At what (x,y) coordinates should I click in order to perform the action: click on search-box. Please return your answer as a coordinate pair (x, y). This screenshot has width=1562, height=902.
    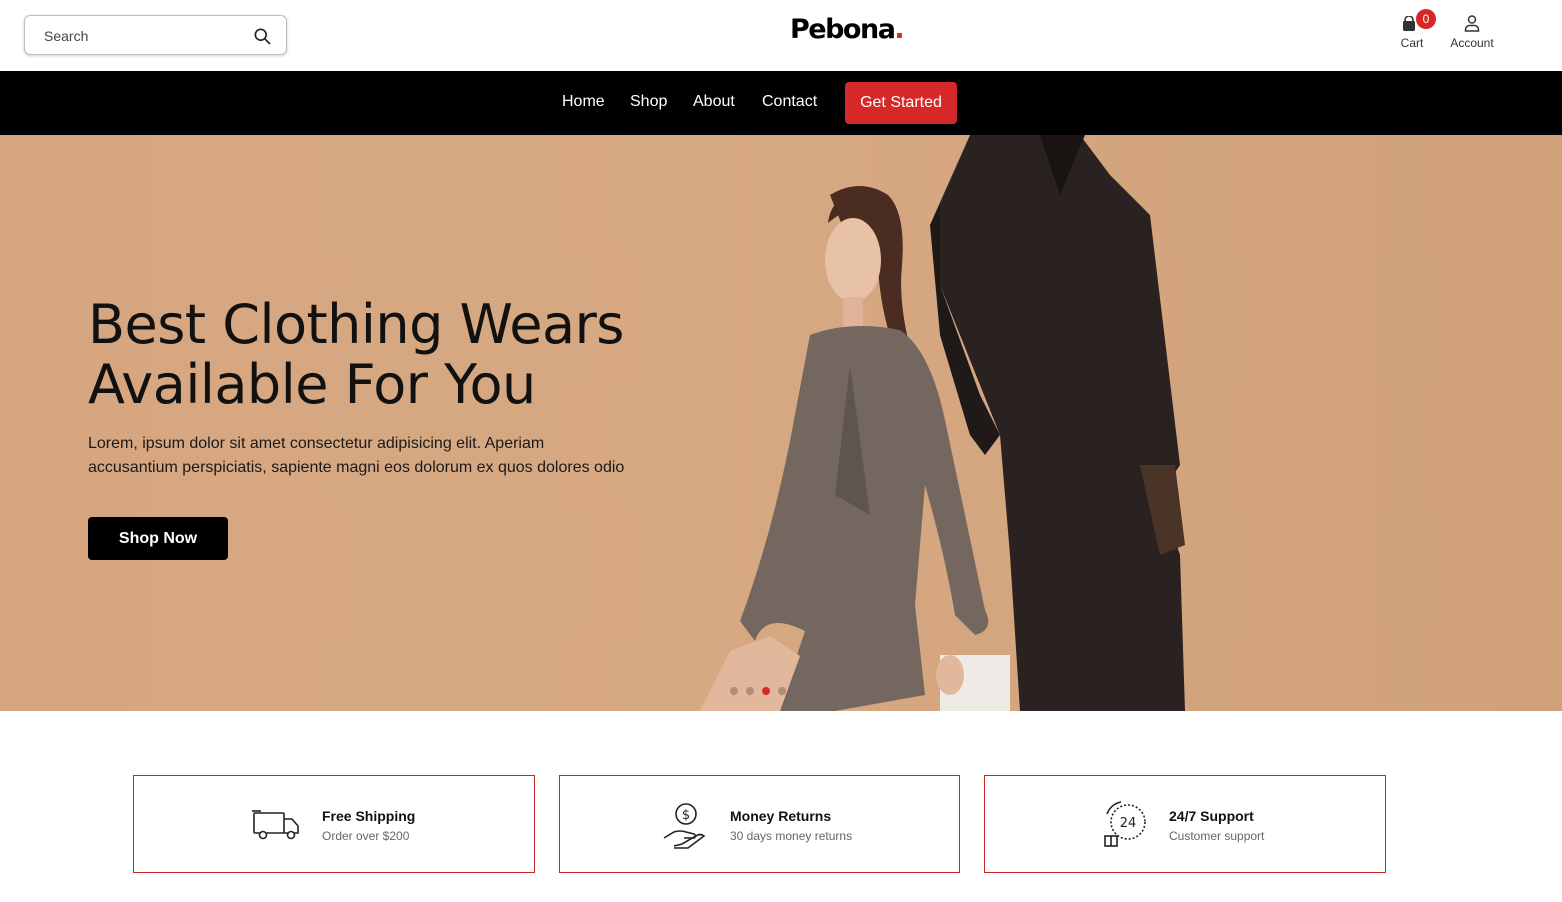
    Looking at the image, I should click on (155, 35).